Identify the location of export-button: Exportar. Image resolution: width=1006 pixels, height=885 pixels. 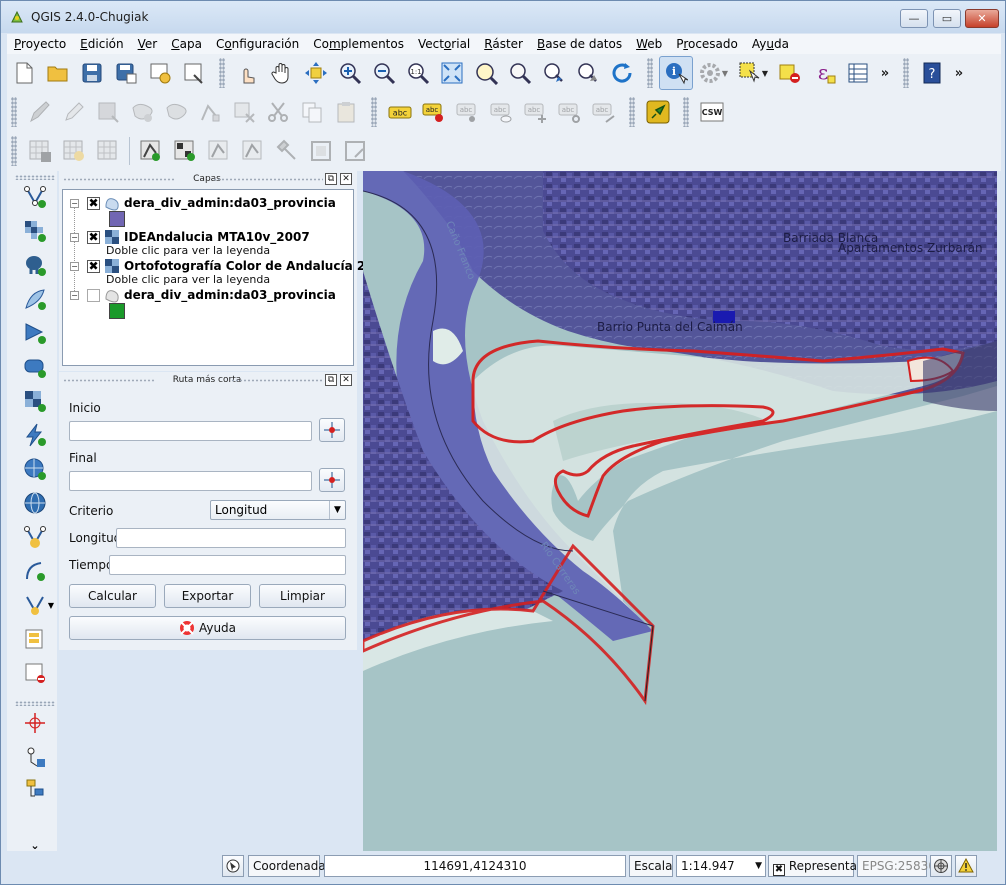
(207, 596).